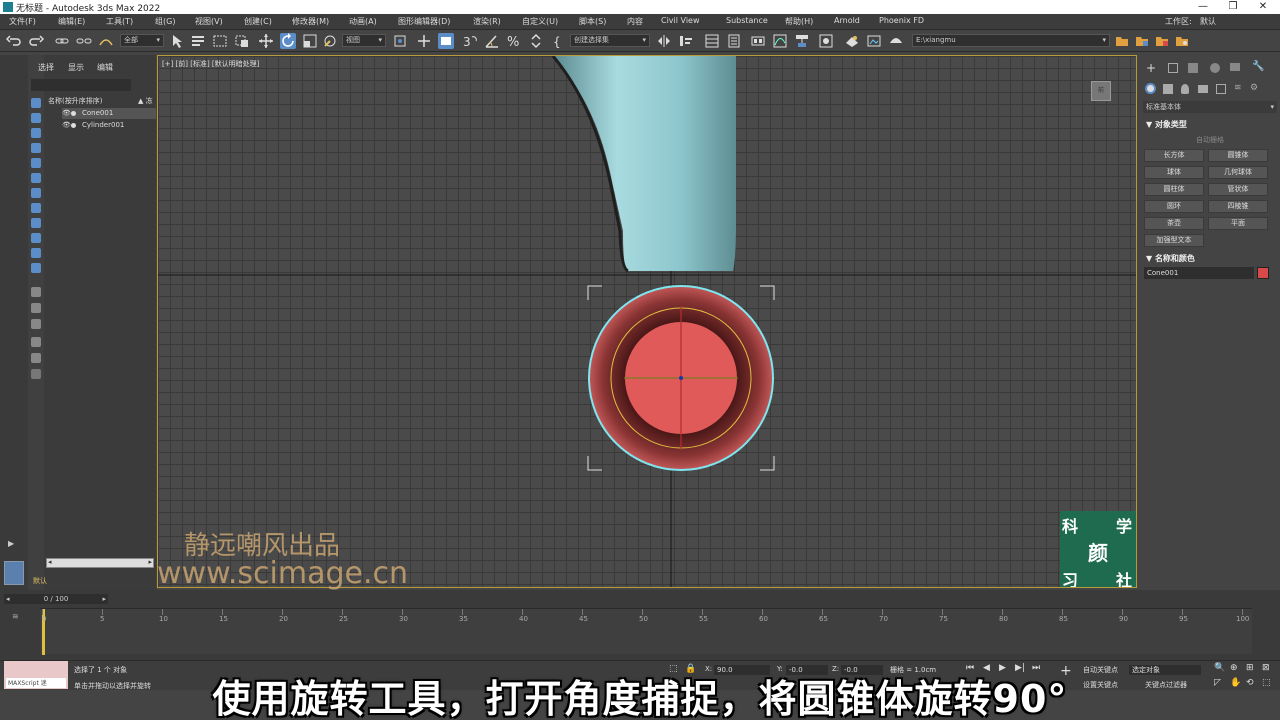  I want to click on spinner-snap-icon, so click(536, 41).